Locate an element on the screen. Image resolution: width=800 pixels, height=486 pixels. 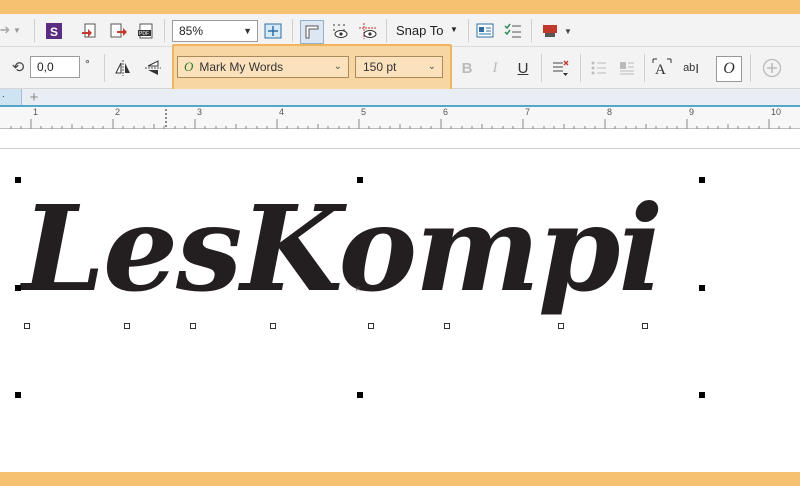
font-name-value: Mark My Words is located at coordinates (241, 67).